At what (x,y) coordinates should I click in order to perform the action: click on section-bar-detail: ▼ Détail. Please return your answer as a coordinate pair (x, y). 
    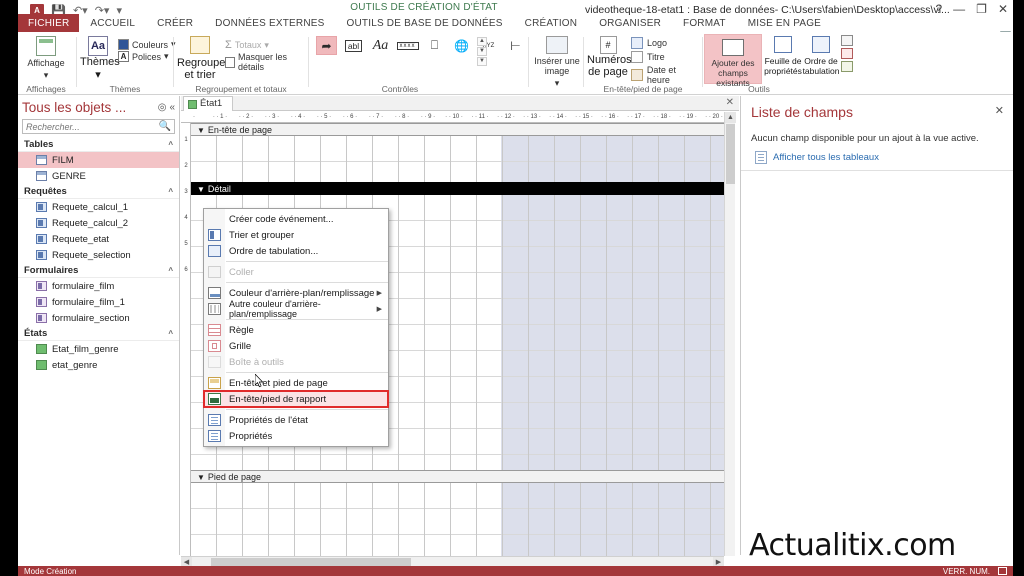
    Looking at the image, I should click on (457, 188).